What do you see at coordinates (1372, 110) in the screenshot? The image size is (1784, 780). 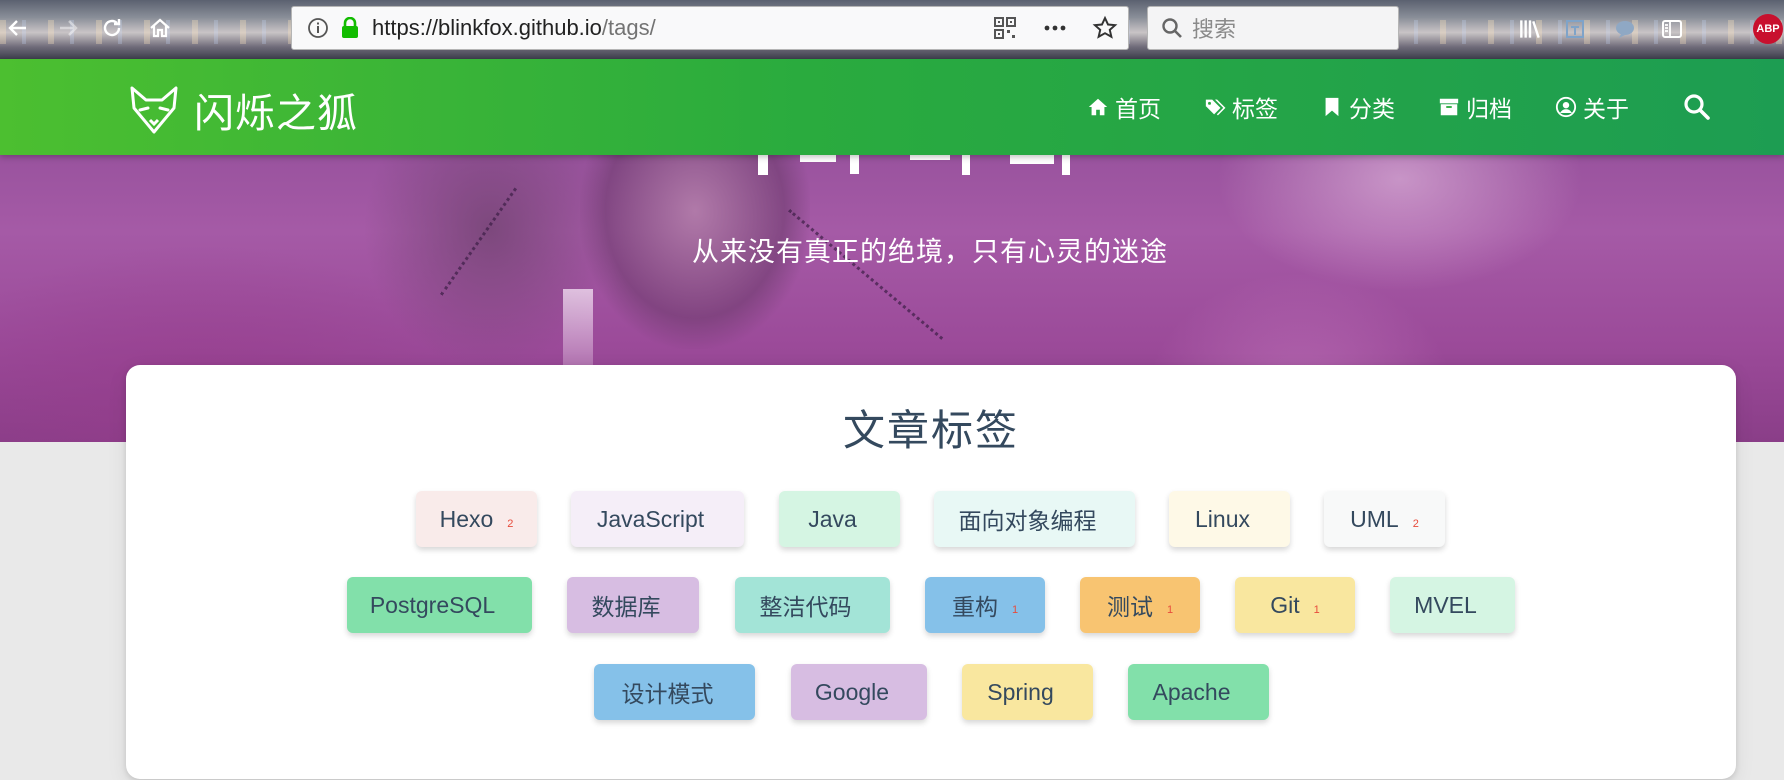 I see `nav-item-label: 分类` at bounding box center [1372, 110].